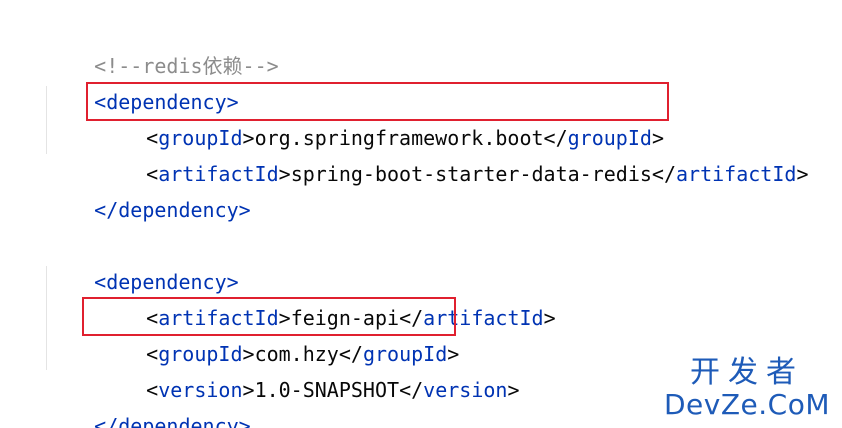 The height and width of the screenshot is (428, 842). I want to click on code-line-artifactid: <artifactId>feign-api</artifactId>, so click(326, 297).